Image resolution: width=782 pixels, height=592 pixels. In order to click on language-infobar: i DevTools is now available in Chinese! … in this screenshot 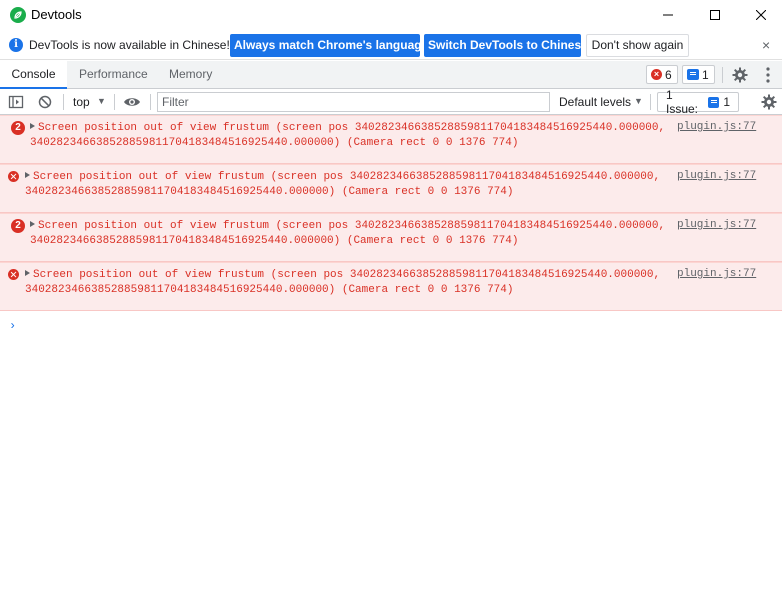, I will do `click(391, 45)`.